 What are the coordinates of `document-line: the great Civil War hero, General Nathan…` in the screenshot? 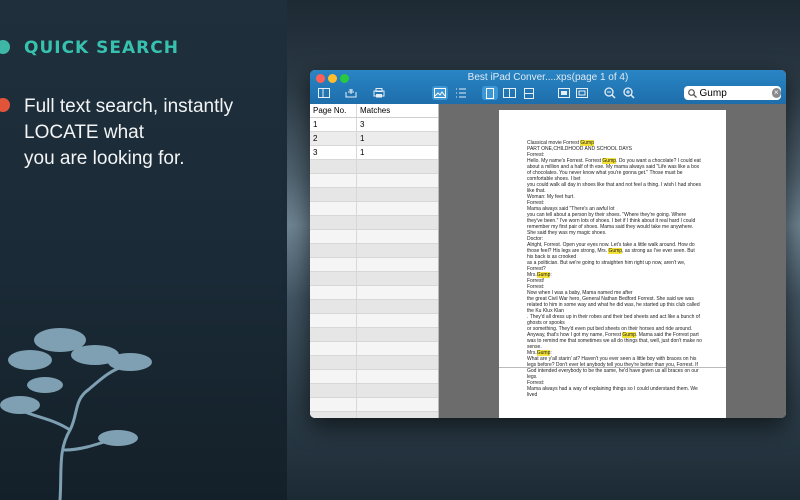 It's located at (613, 305).